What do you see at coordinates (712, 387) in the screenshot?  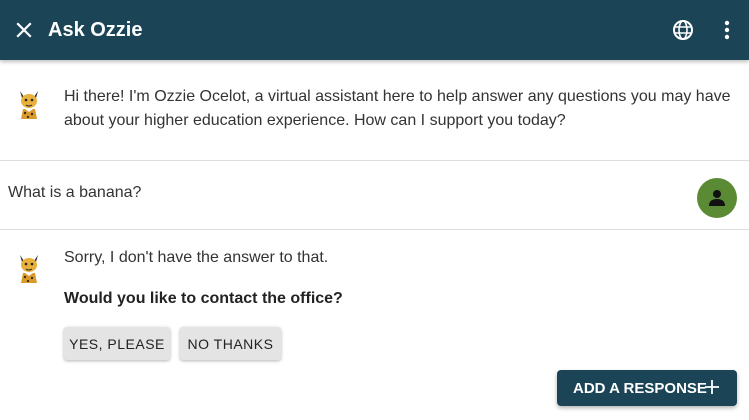 I see `plus-icon` at bounding box center [712, 387].